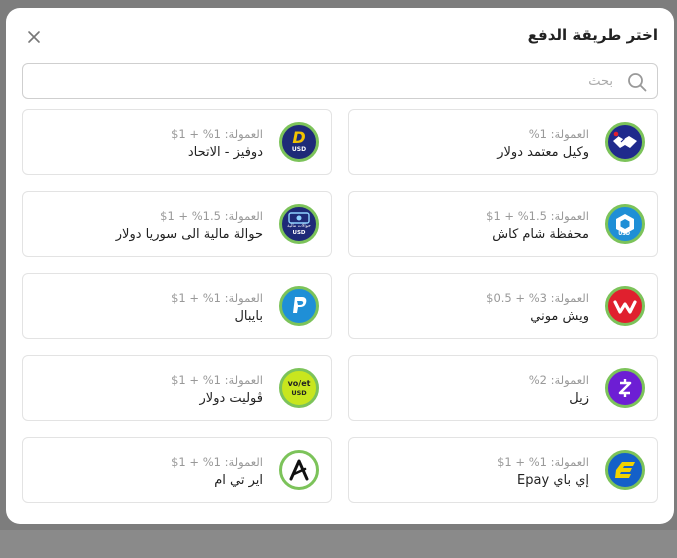 This screenshot has width=677, height=558. I want to click on search-input, so click(333, 81).